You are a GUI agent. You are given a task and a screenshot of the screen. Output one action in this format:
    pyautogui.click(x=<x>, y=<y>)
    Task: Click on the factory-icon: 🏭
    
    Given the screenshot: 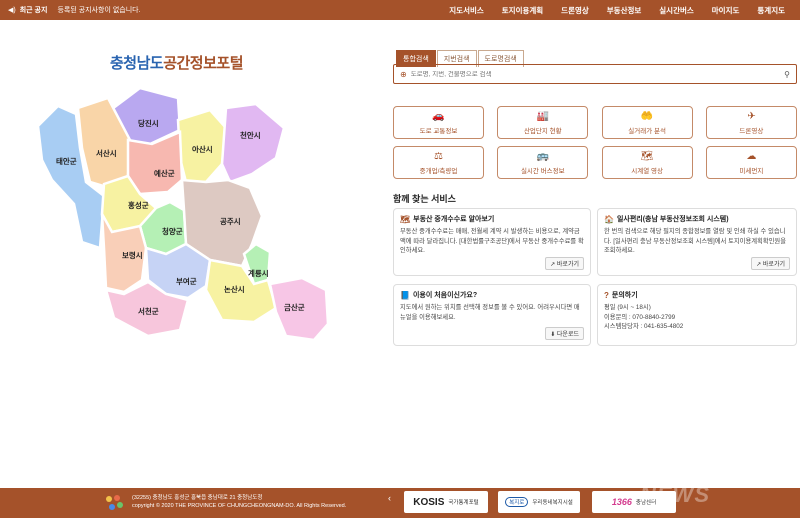 What is the action you would take?
    pyautogui.click(x=543, y=116)
    